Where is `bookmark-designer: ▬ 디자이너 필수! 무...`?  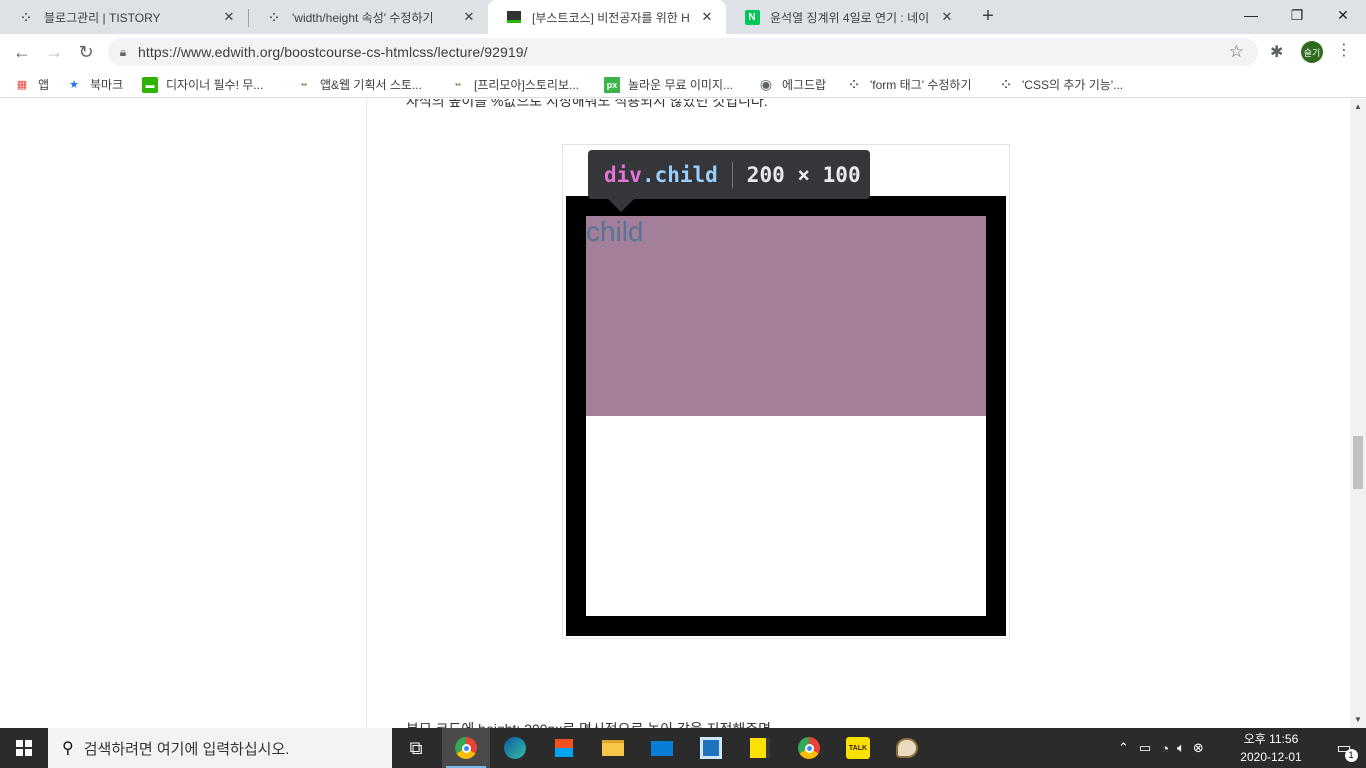
bookmark-designer: ▬ 디자이너 필수! 무... is located at coordinates (202, 84).